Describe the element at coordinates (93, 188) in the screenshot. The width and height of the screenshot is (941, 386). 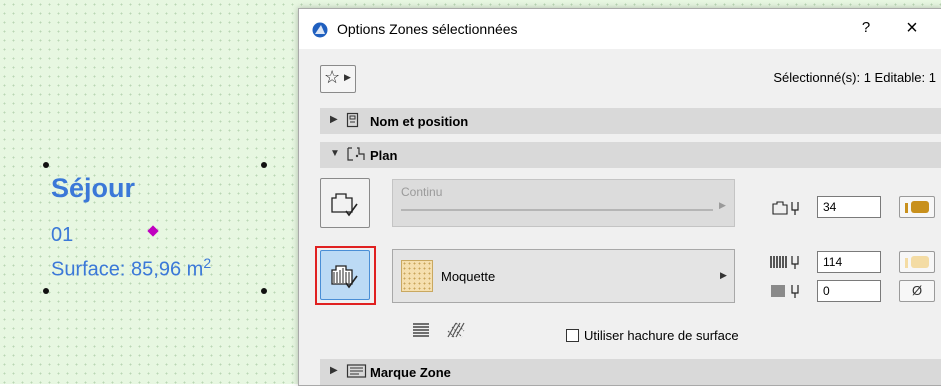
I see `zone-name-label: Séjour` at that location.